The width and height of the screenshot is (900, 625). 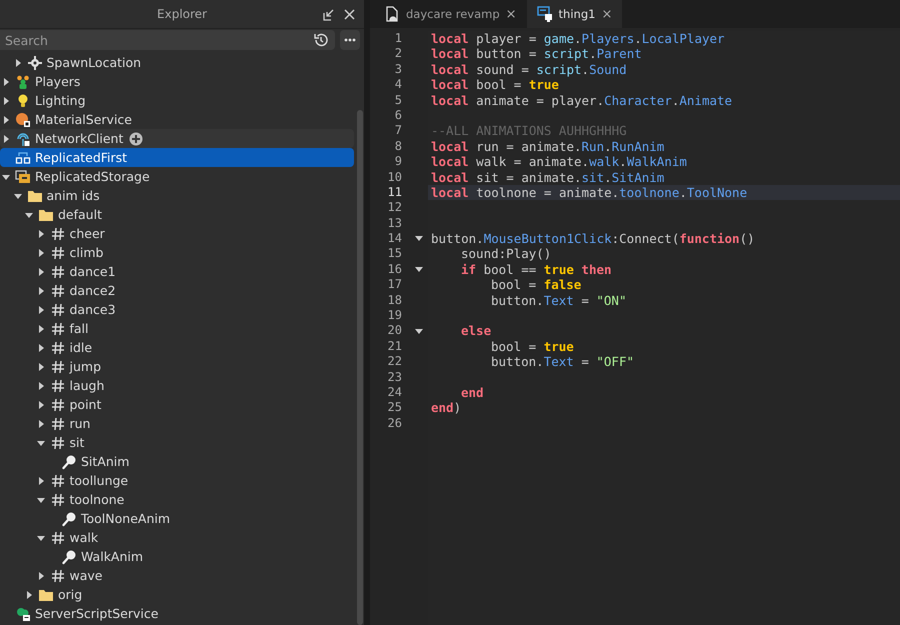 I want to click on caret-down-icon, so click(x=419, y=331).